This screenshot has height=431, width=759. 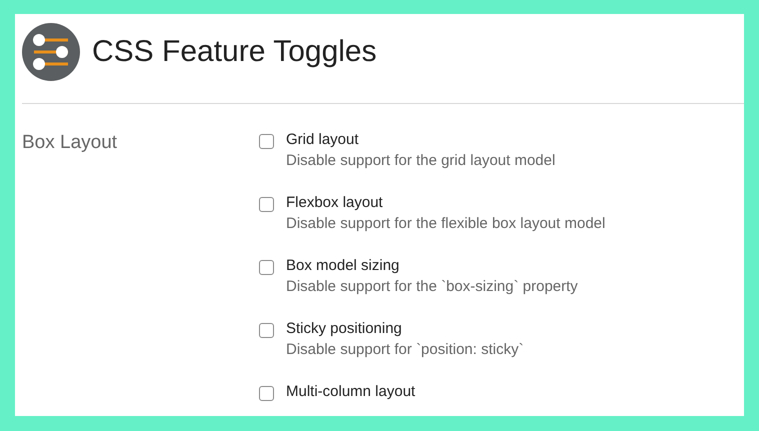 I want to click on option-label: Box model sizing, so click(x=343, y=266).